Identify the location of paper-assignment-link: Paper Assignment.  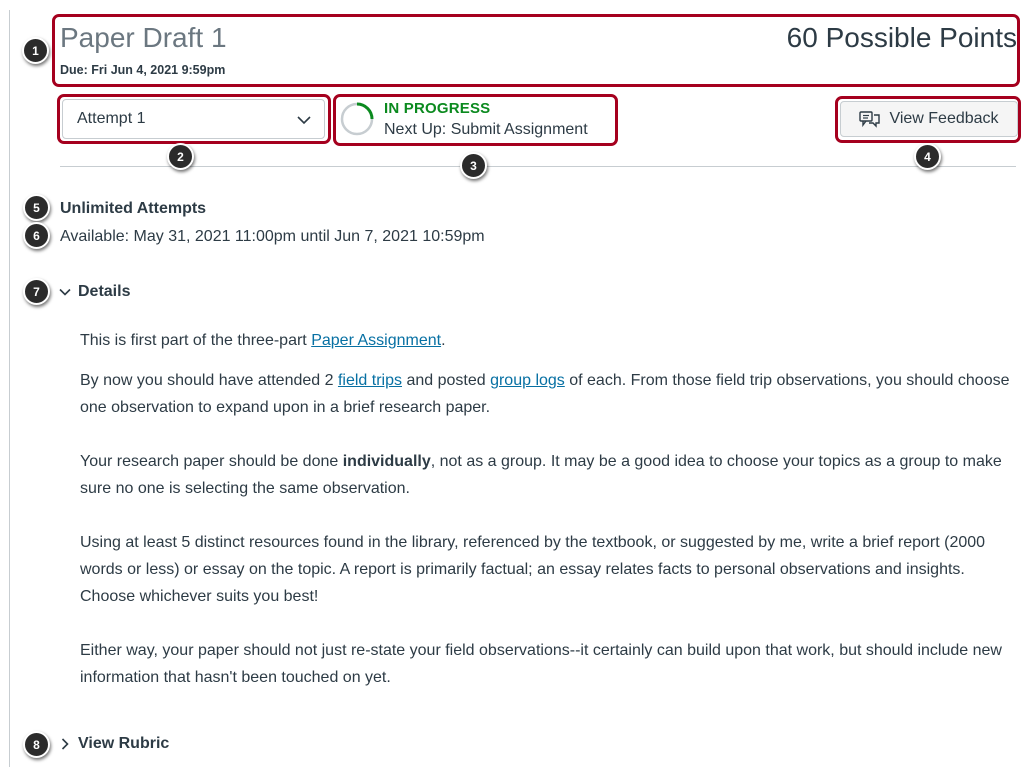
(376, 340).